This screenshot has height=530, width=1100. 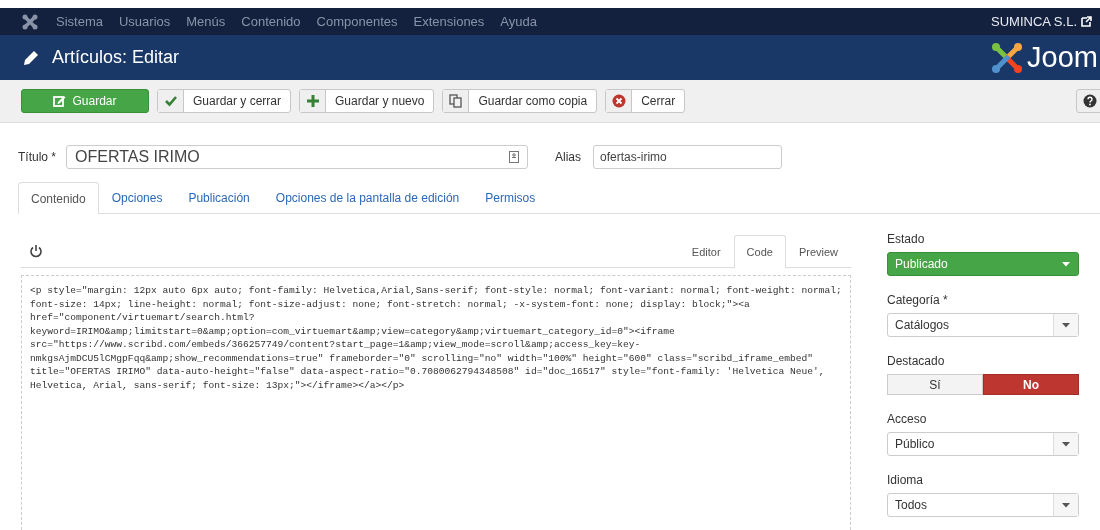 What do you see at coordinates (906, 480) in the screenshot?
I see `field-label: Idioma` at bounding box center [906, 480].